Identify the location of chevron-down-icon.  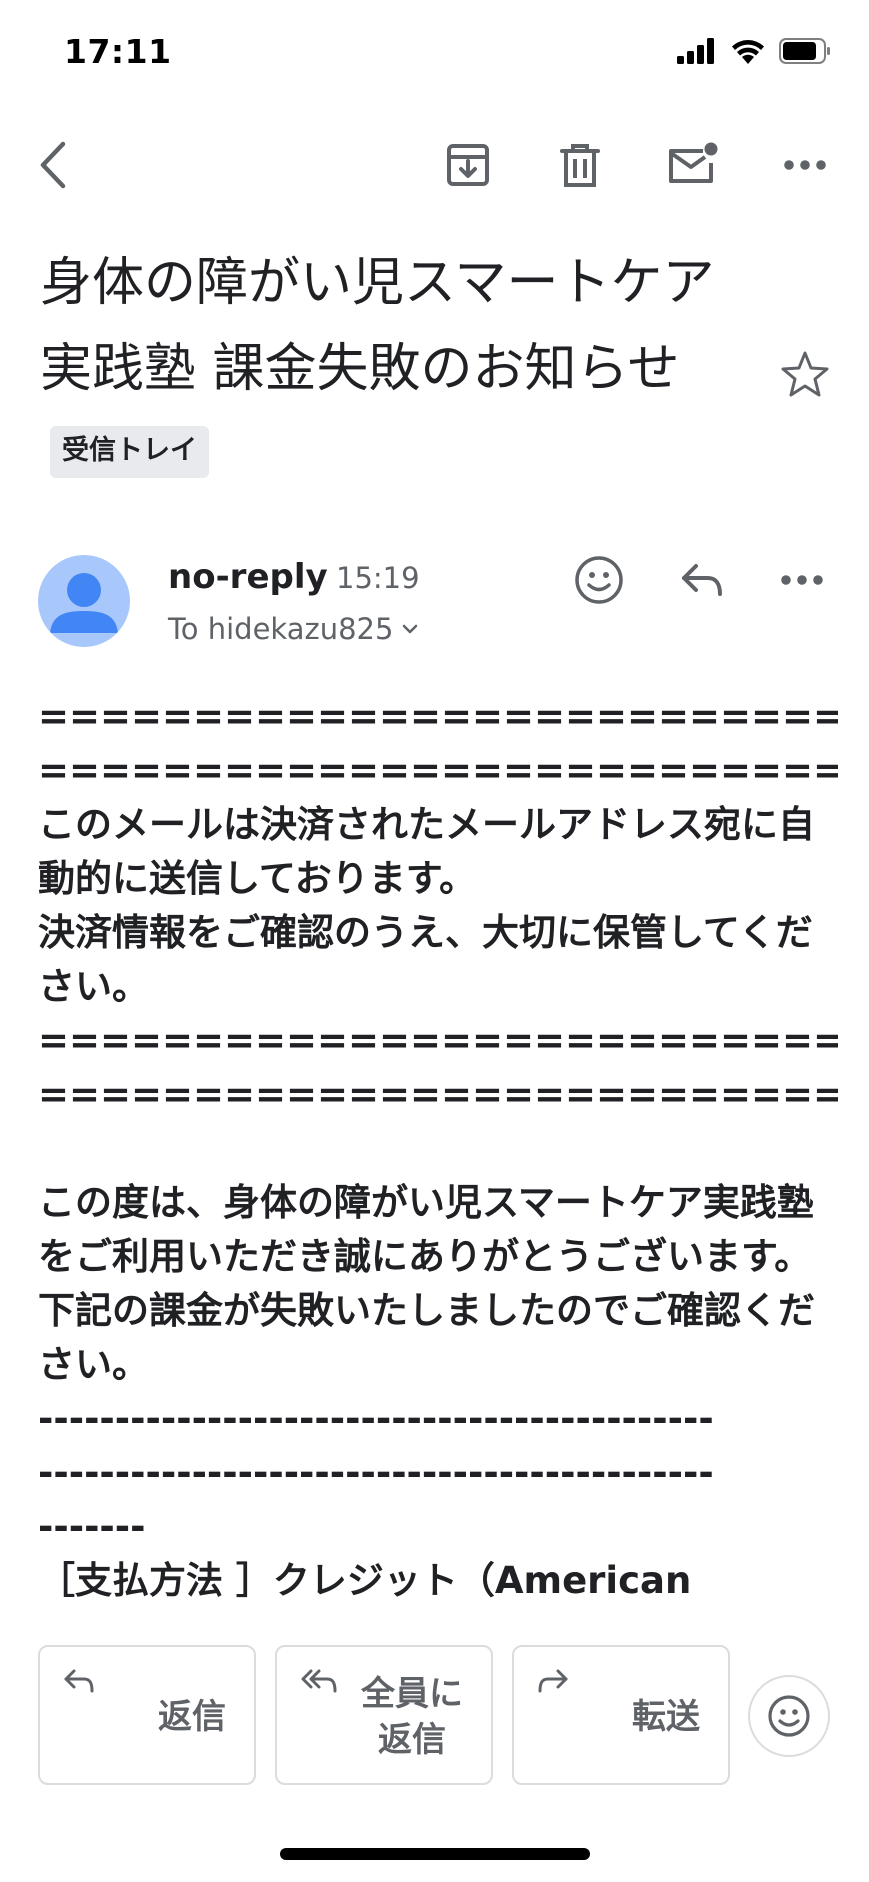
(410, 629).